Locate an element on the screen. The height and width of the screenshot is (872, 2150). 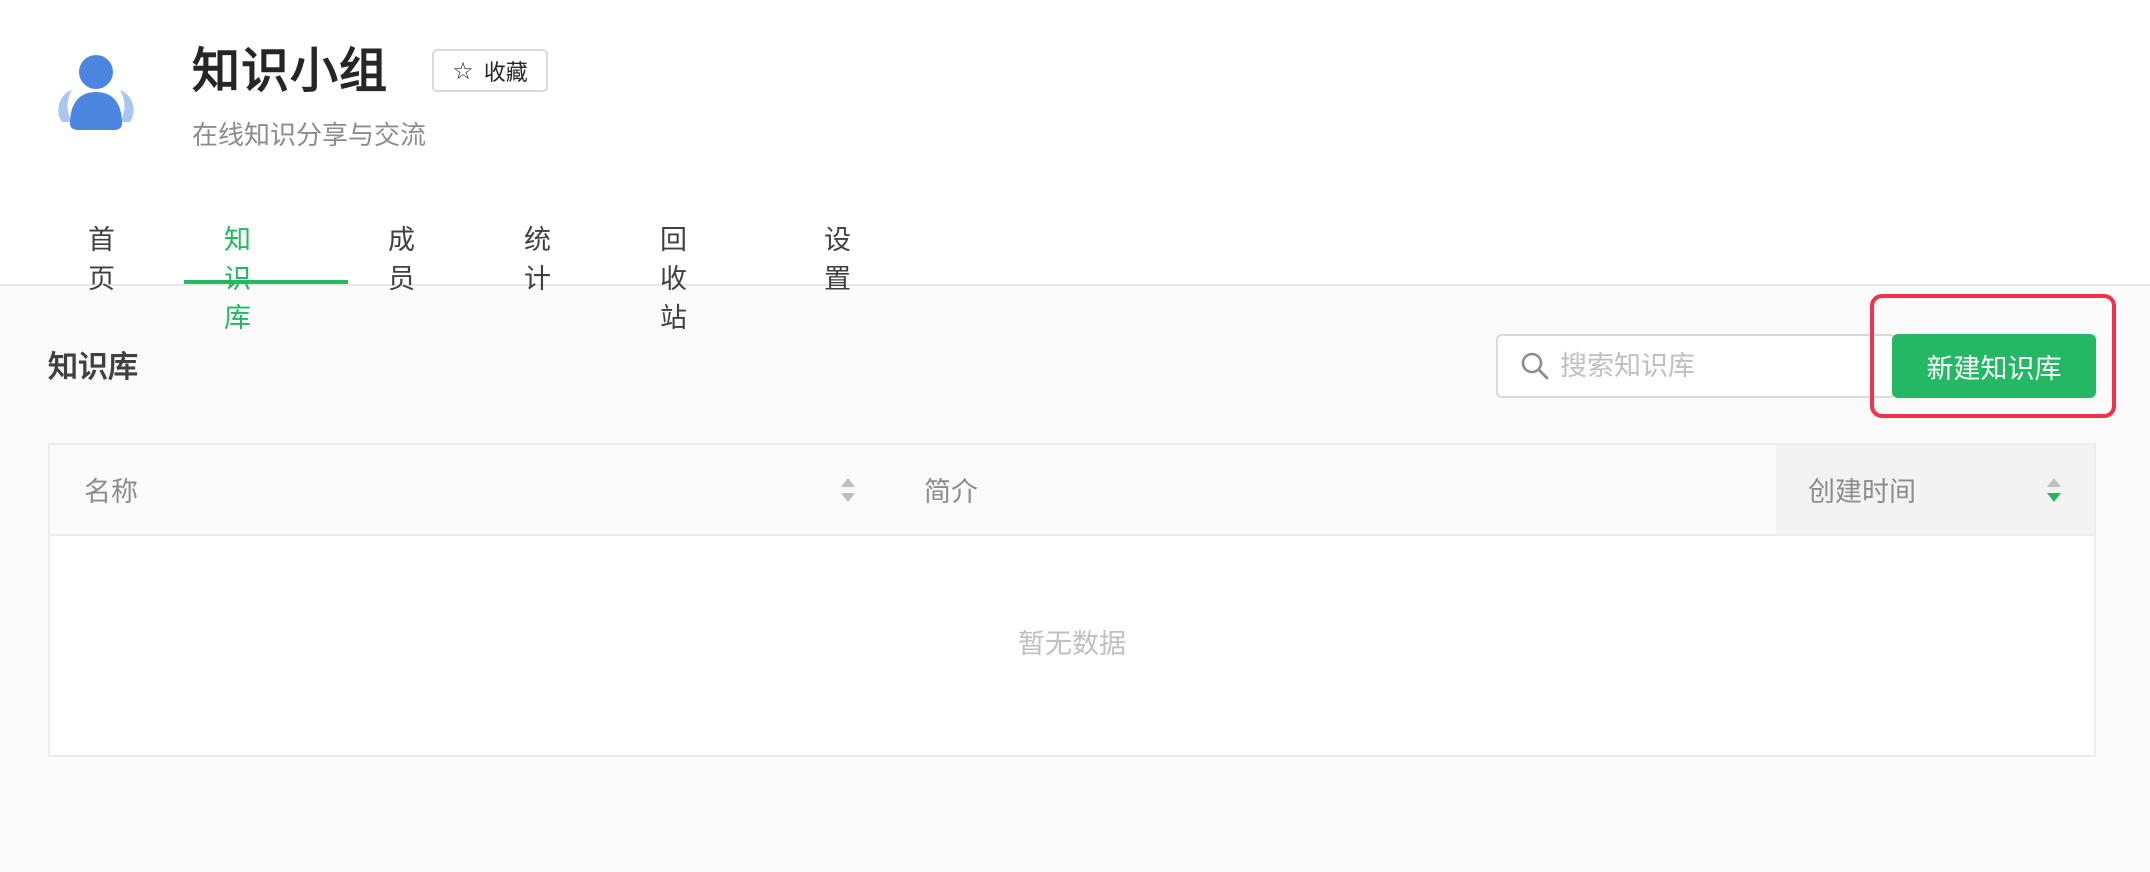
tab-recycle-bin: 回收站 is located at coordinates (673, 270).